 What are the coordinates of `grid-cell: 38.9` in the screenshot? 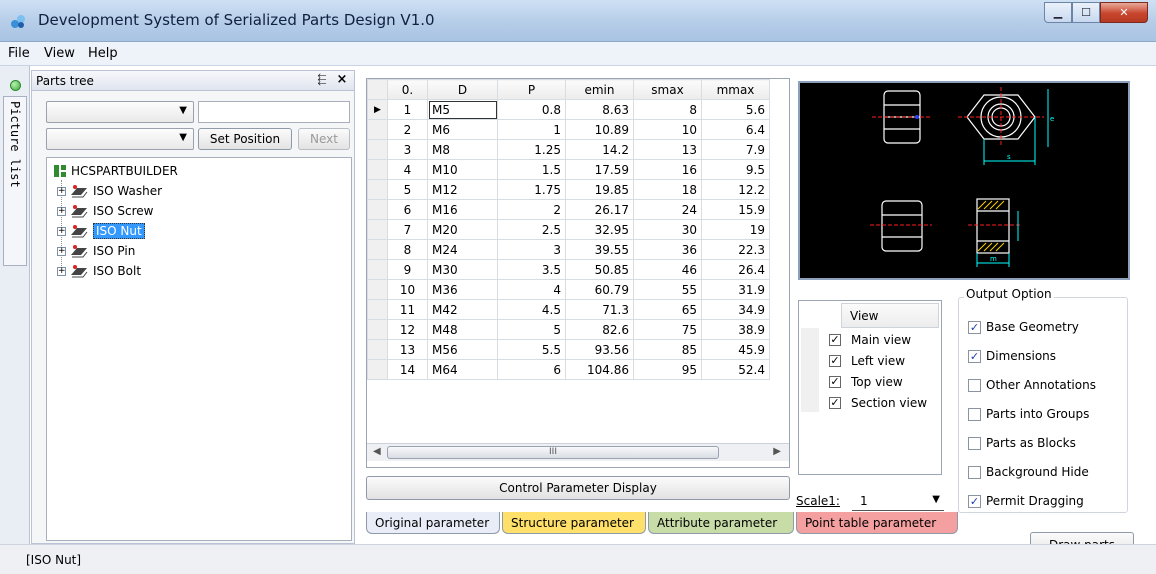 It's located at (735, 329).